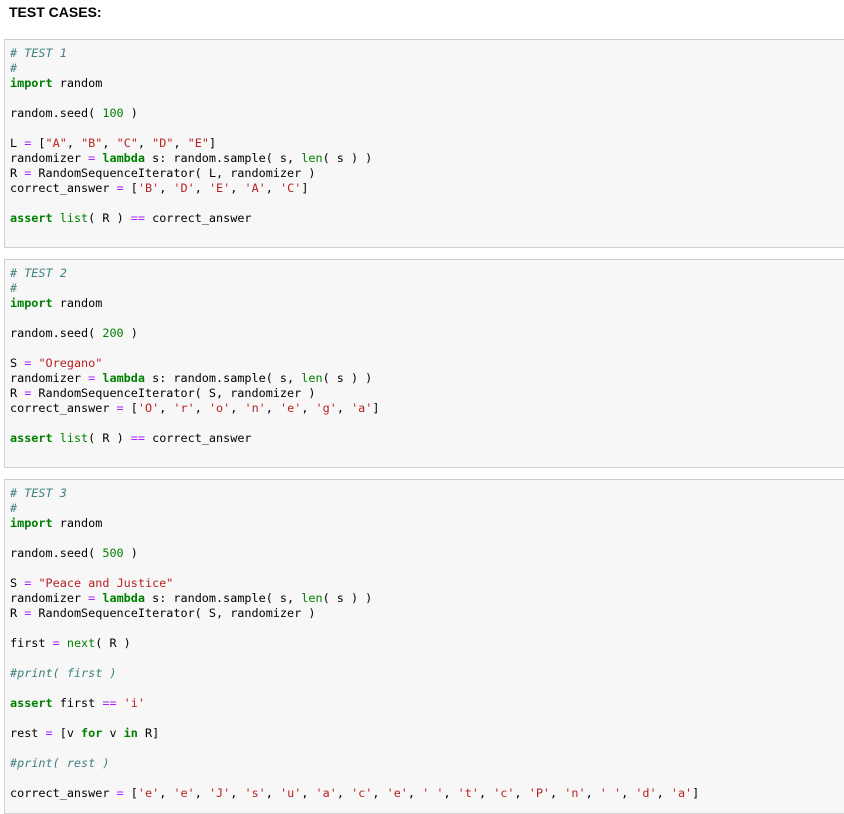 Image resolution: width=844 pixels, height=814 pixels. Describe the element at coordinates (137, 438) in the screenshot. I see `code-token: ==` at that location.